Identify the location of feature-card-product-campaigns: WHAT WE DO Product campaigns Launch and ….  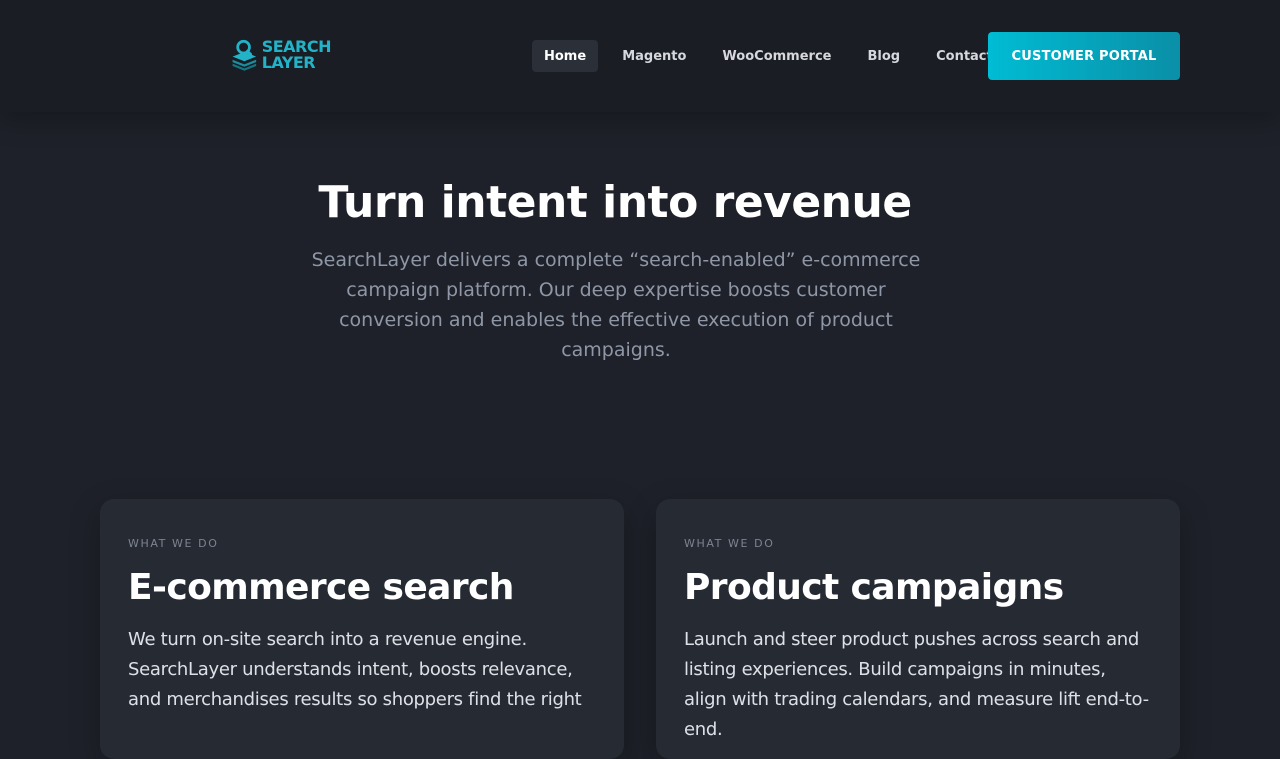
(918, 629).